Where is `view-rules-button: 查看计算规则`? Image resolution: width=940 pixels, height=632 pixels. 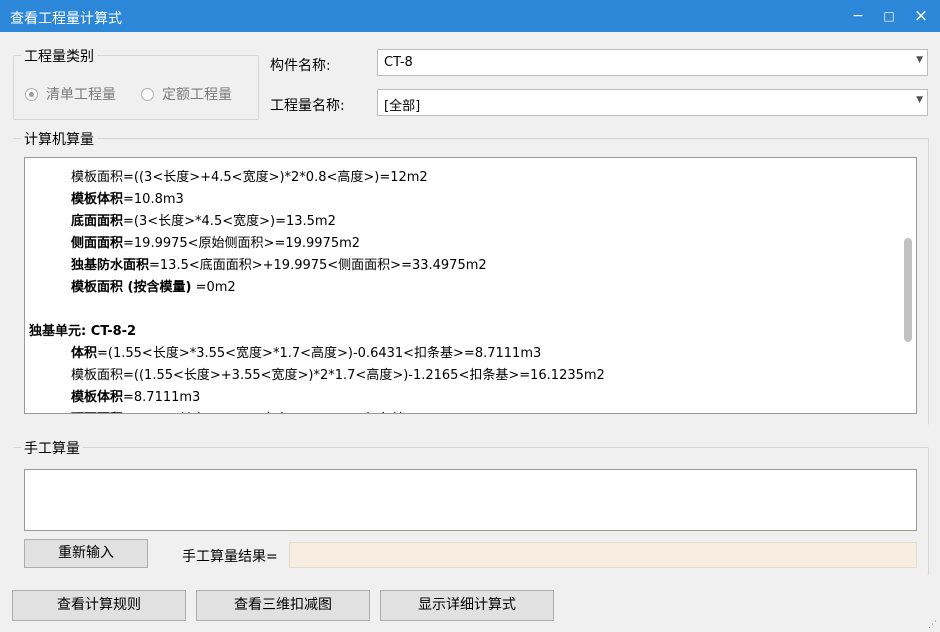
view-rules-button: 查看计算规则 is located at coordinates (99, 605).